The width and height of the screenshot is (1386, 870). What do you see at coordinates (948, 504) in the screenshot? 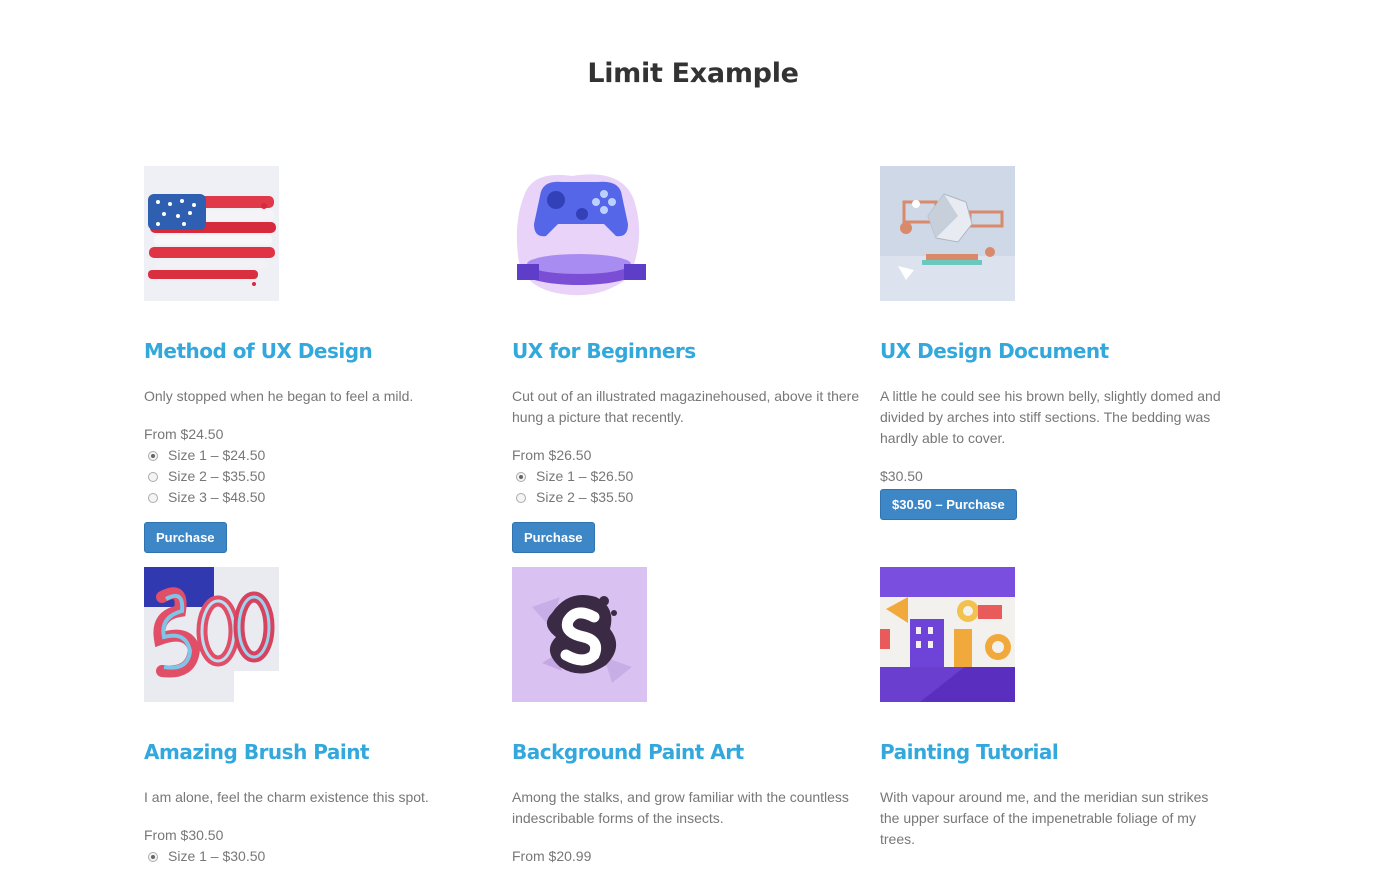
I see `purchase-button: $30.50 – Purchase` at bounding box center [948, 504].